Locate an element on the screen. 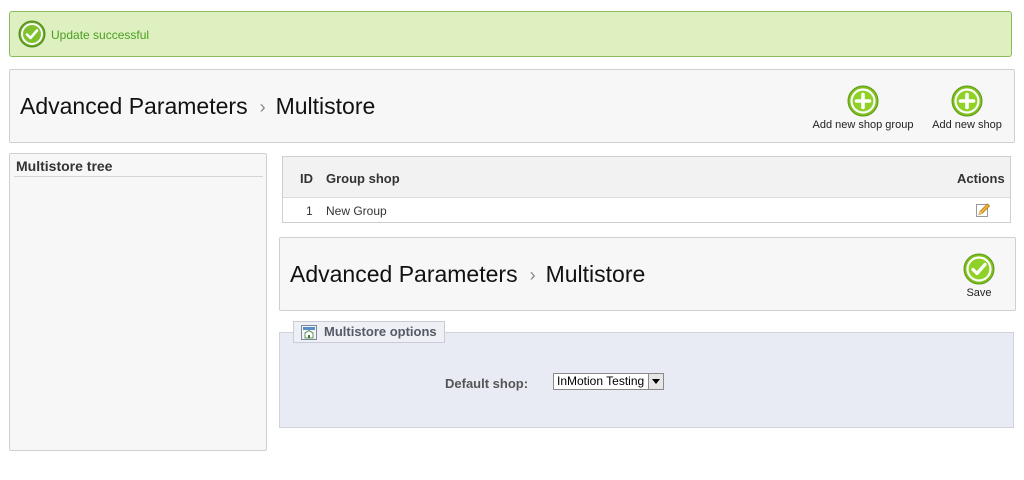 The height and width of the screenshot is (480, 1024). save-button: Save is located at coordinates (979, 276).